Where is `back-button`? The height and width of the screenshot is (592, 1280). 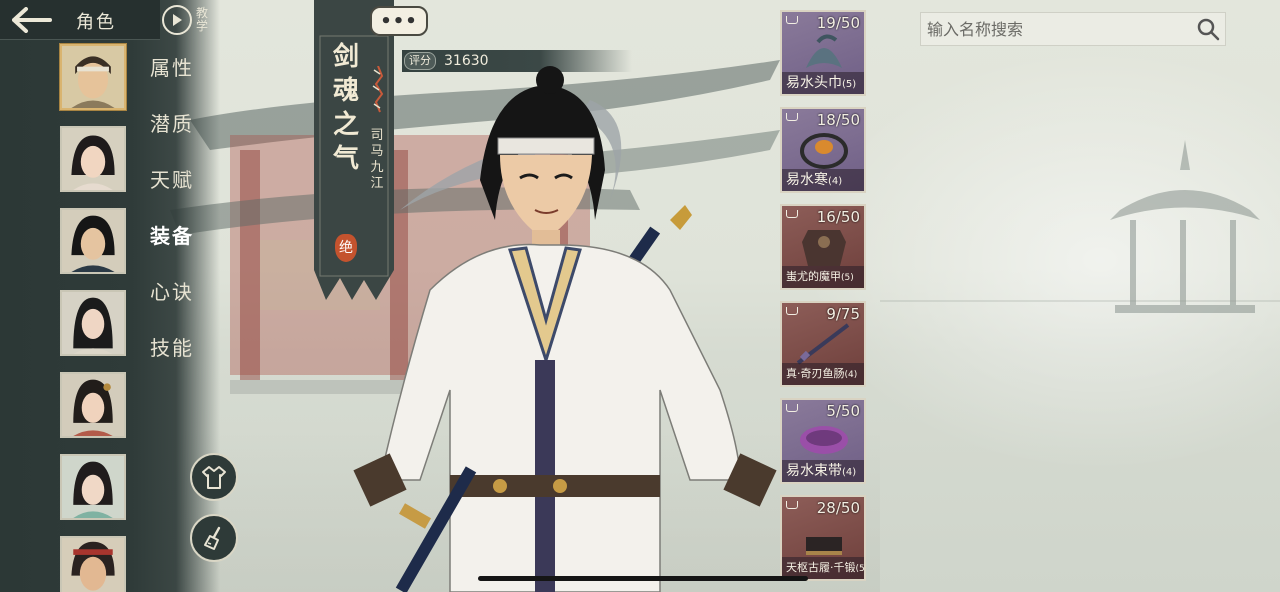
back-button is located at coordinates (32, 20).